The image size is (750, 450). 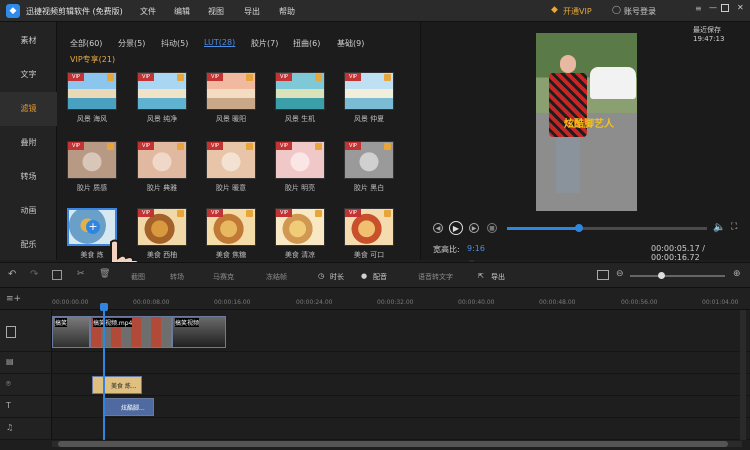 What do you see at coordinates (13, 299) in the screenshot?
I see `add-track-icon: ≡+` at bounding box center [13, 299].